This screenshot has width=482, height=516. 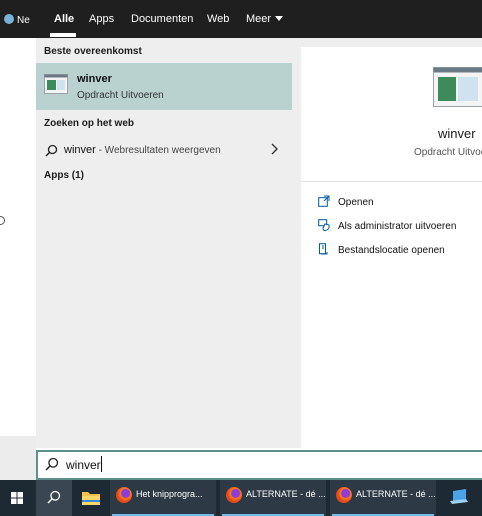 I want to click on divider, so click(x=391, y=181).